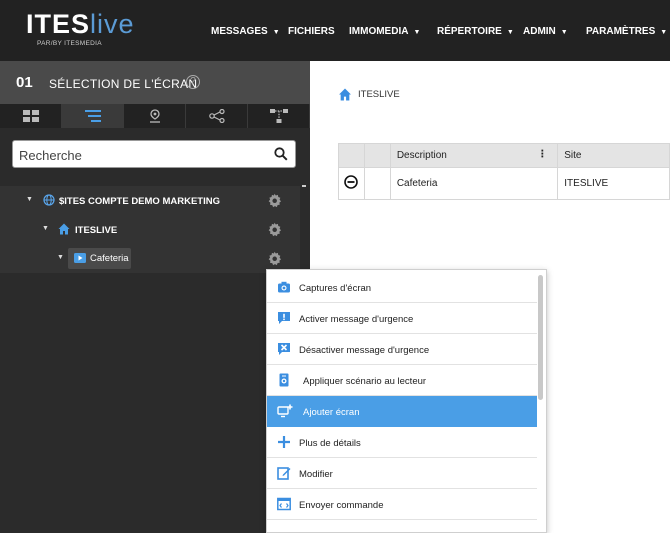 This screenshot has width=670, height=533. I want to click on globe-icon, so click(49, 200).